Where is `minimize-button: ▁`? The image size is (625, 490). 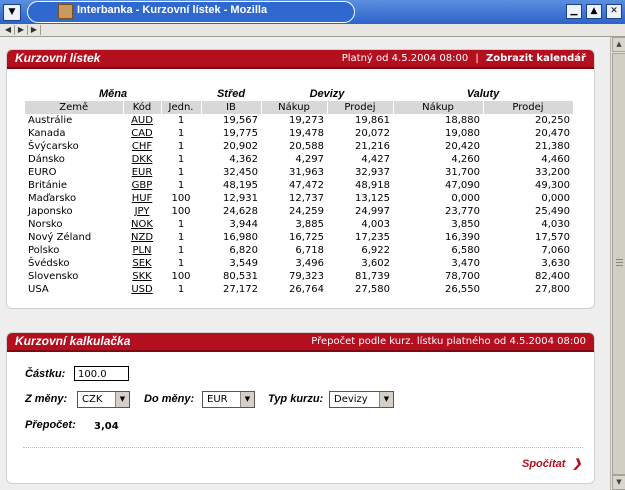
minimize-button: ▁ is located at coordinates (574, 11).